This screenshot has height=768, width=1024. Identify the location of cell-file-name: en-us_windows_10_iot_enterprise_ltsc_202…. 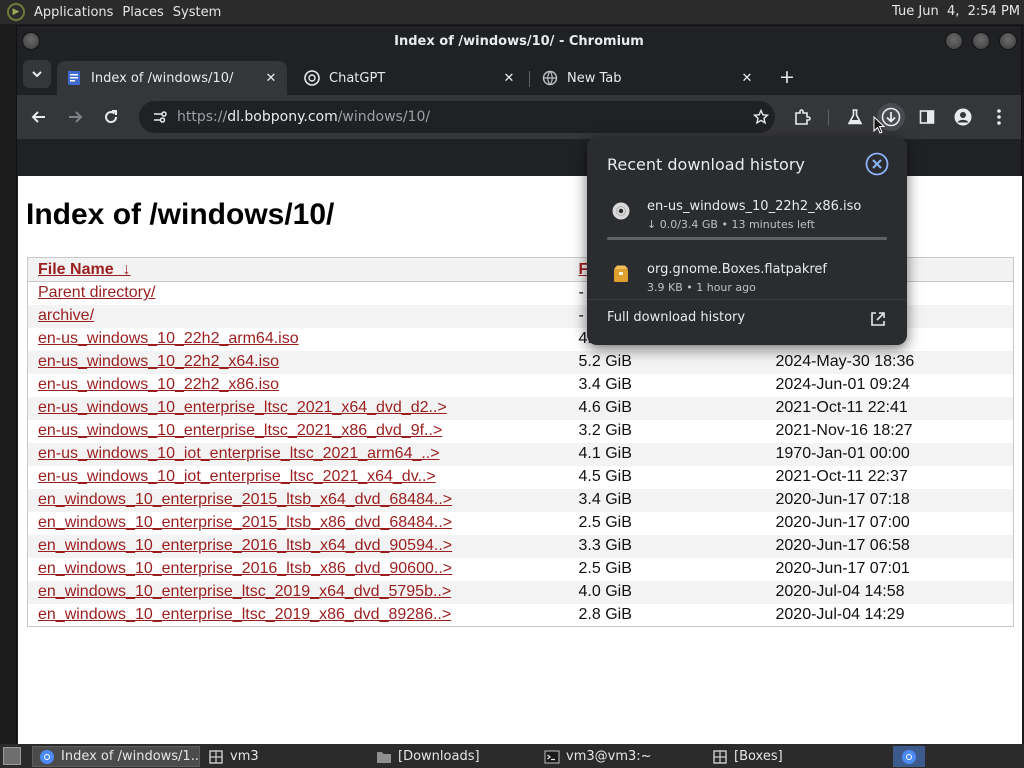
(298, 454).